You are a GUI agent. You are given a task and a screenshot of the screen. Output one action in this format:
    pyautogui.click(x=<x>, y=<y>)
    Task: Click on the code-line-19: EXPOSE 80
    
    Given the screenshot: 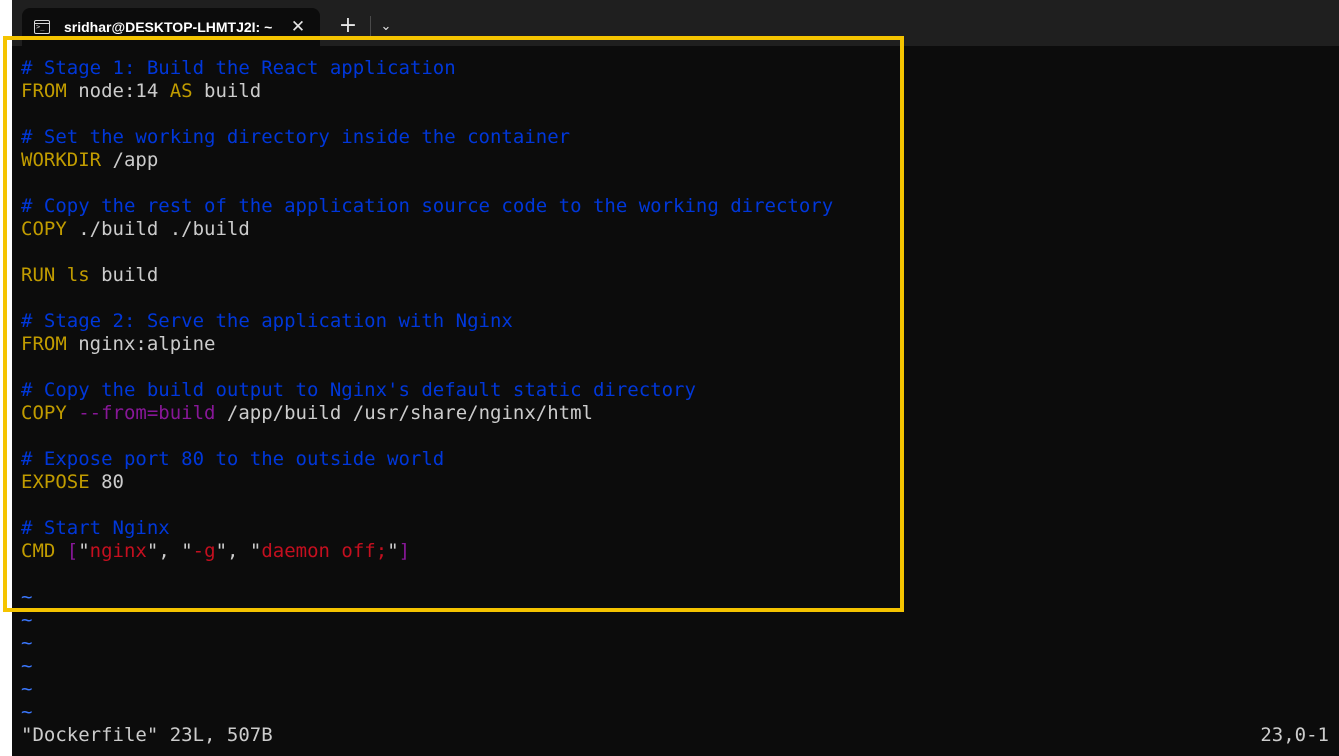 What is the action you would take?
    pyautogui.click(x=72, y=482)
    